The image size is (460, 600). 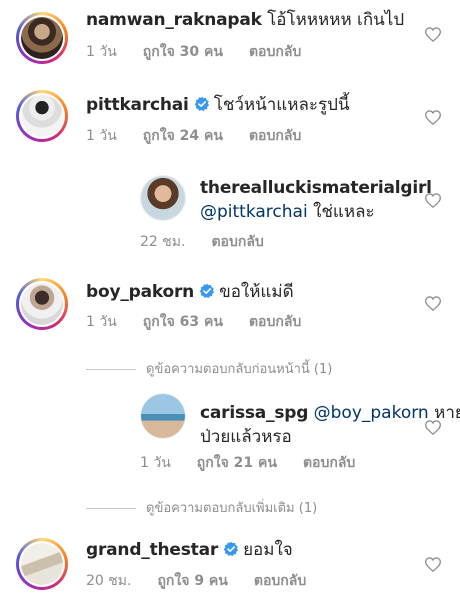 What do you see at coordinates (268, 550) in the screenshot?
I see `comment-text: ยอมใจ` at bounding box center [268, 550].